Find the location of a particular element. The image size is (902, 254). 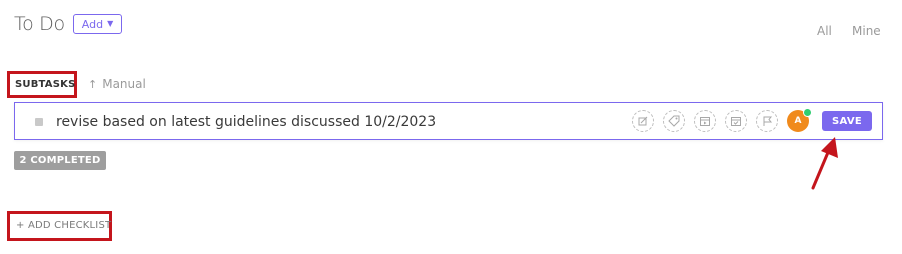

completed-count-badge: 2 COMPLETED is located at coordinates (60, 160).